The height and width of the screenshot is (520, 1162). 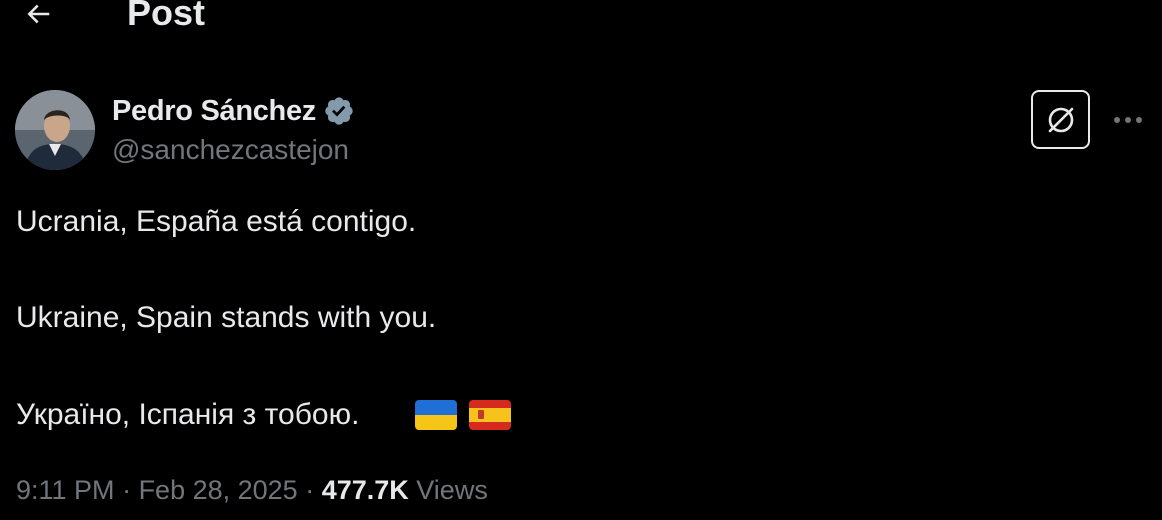 I want to click on grok-icon, so click(x=1060, y=119).